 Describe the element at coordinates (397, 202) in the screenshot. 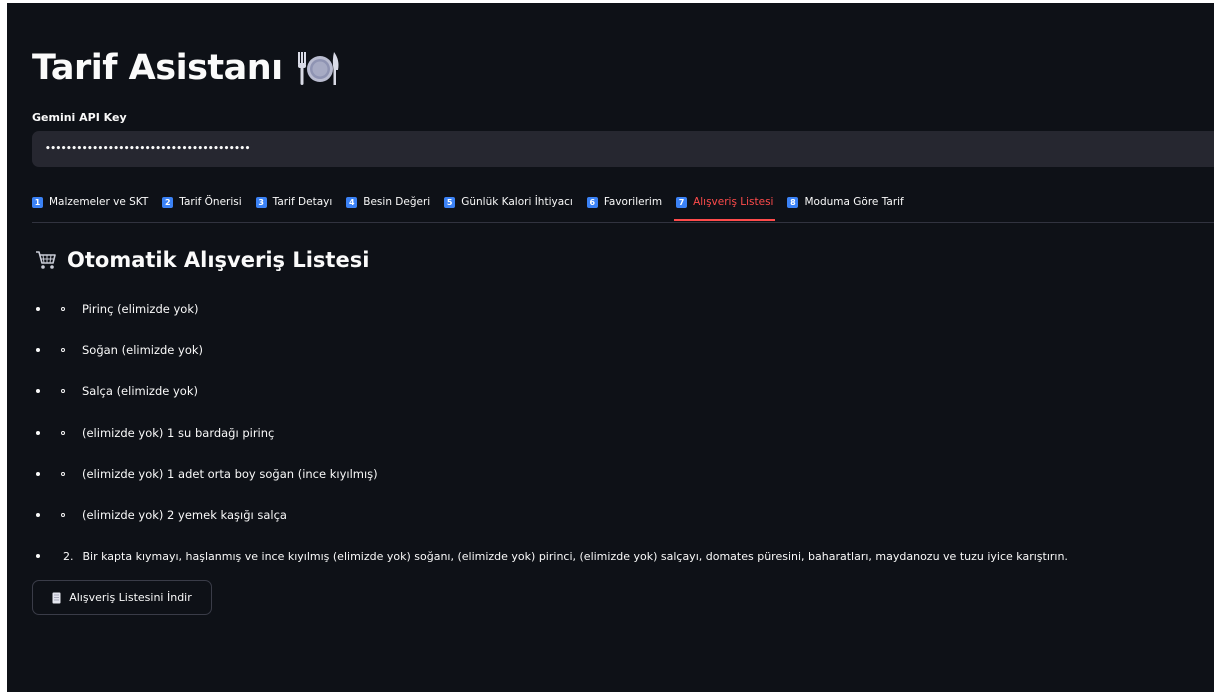

I see `tab-label: Besin Değeri` at that location.